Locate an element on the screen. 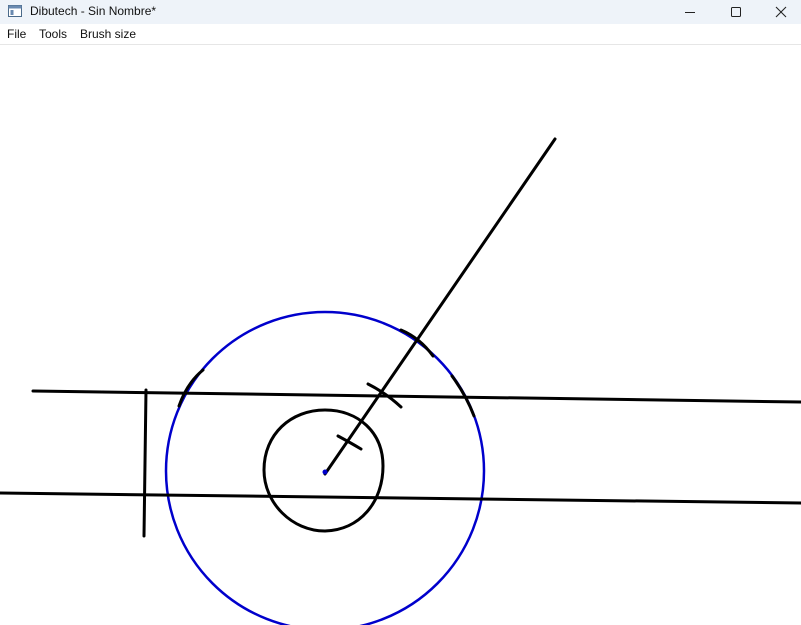 The image size is (801, 625). title-bar: Dibutech - Sin Nombre* is located at coordinates (400, 12).